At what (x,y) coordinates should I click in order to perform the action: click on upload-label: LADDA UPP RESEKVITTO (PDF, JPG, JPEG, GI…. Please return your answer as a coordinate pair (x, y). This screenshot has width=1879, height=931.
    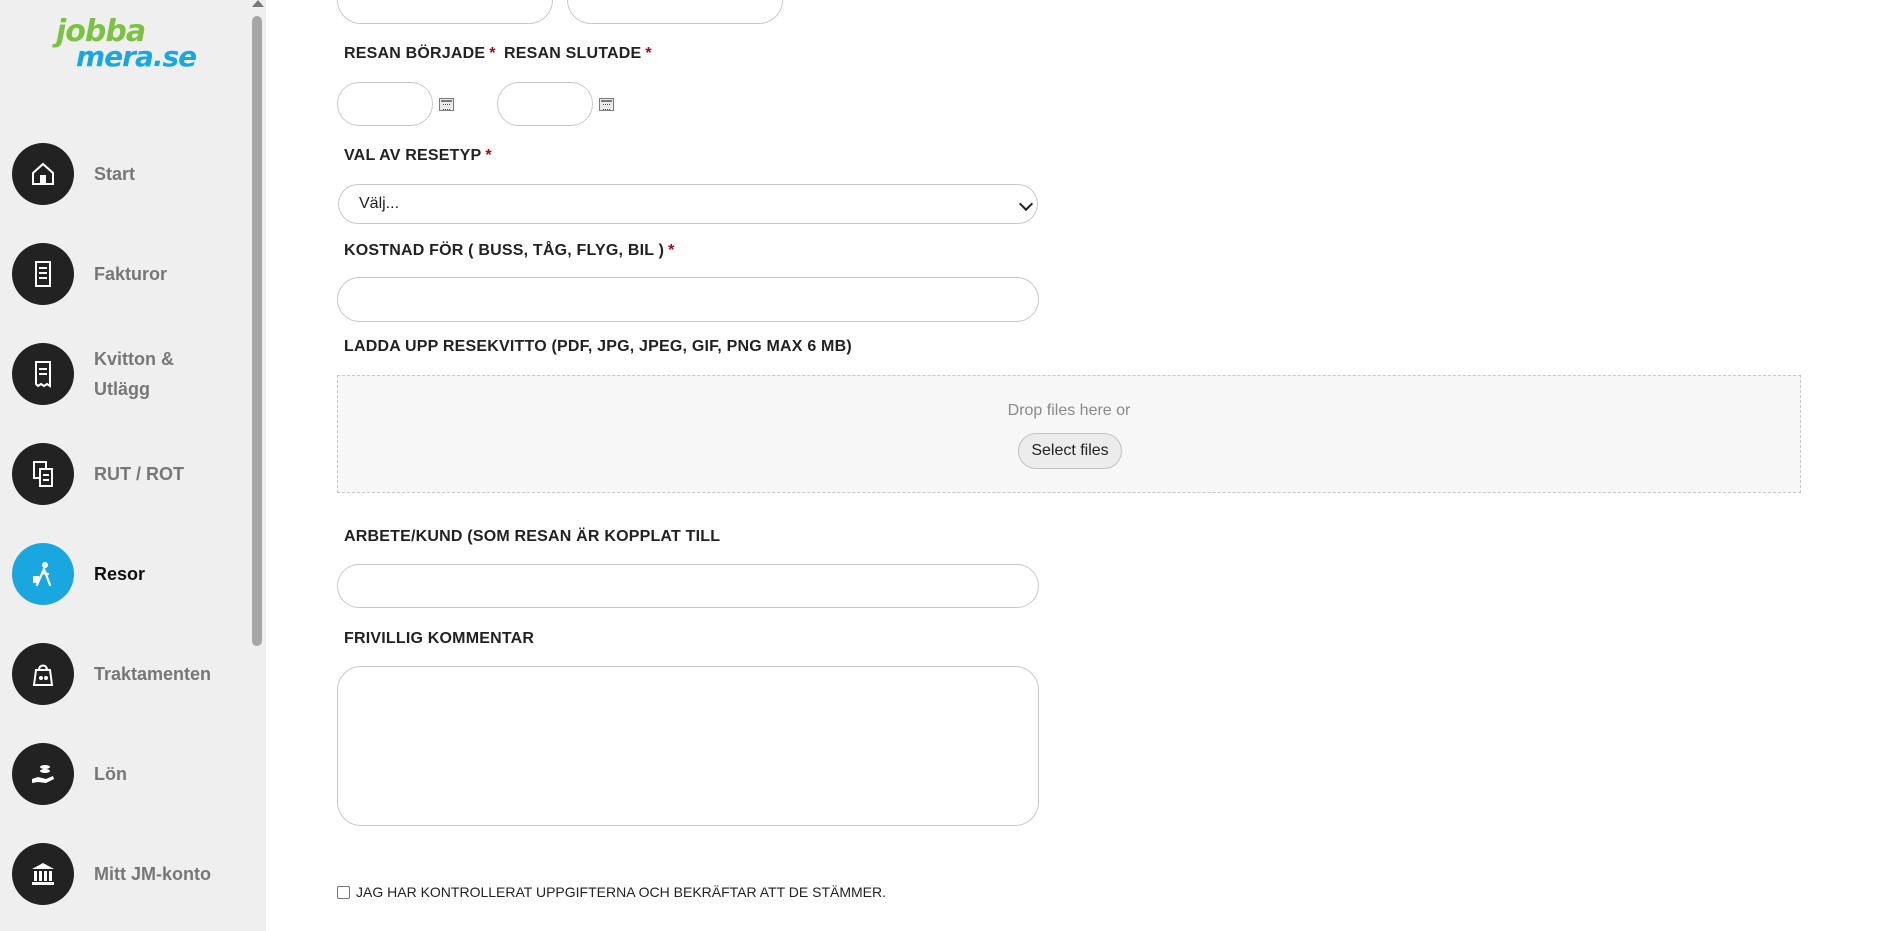
    Looking at the image, I should click on (598, 346).